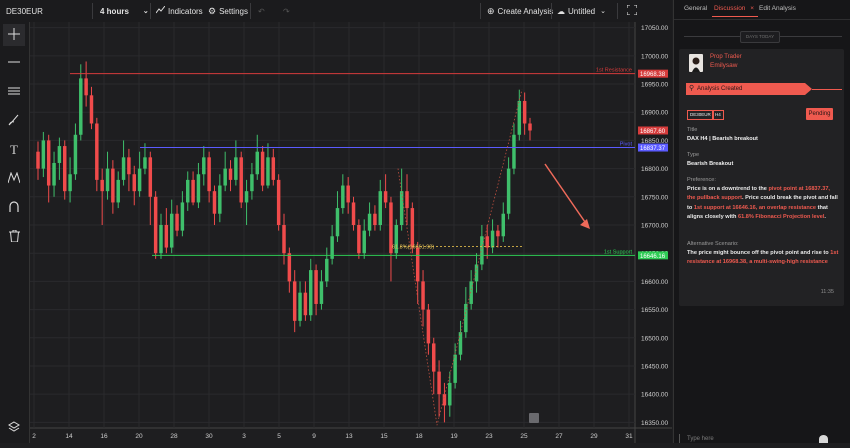 Image resolution: width=850 pixels, height=448 pixels. I want to click on redo-button: ↷, so click(286, 11).